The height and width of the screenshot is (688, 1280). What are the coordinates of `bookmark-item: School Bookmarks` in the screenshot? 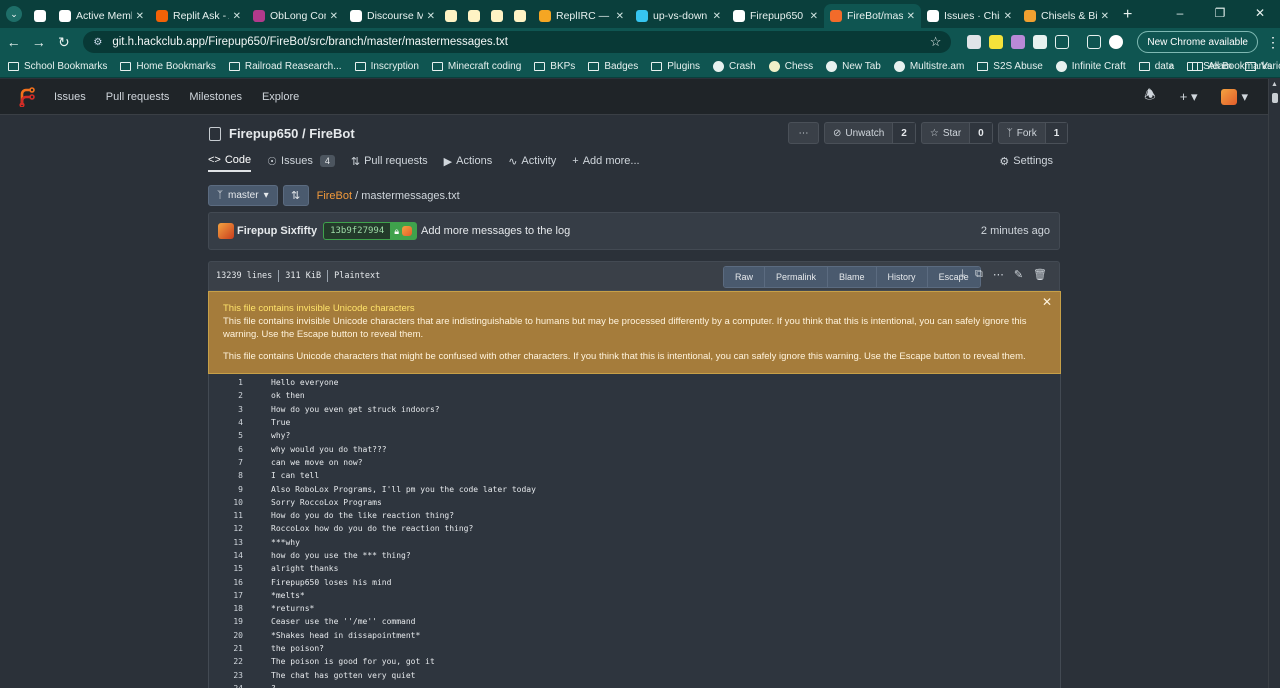 It's located at (57, 66).